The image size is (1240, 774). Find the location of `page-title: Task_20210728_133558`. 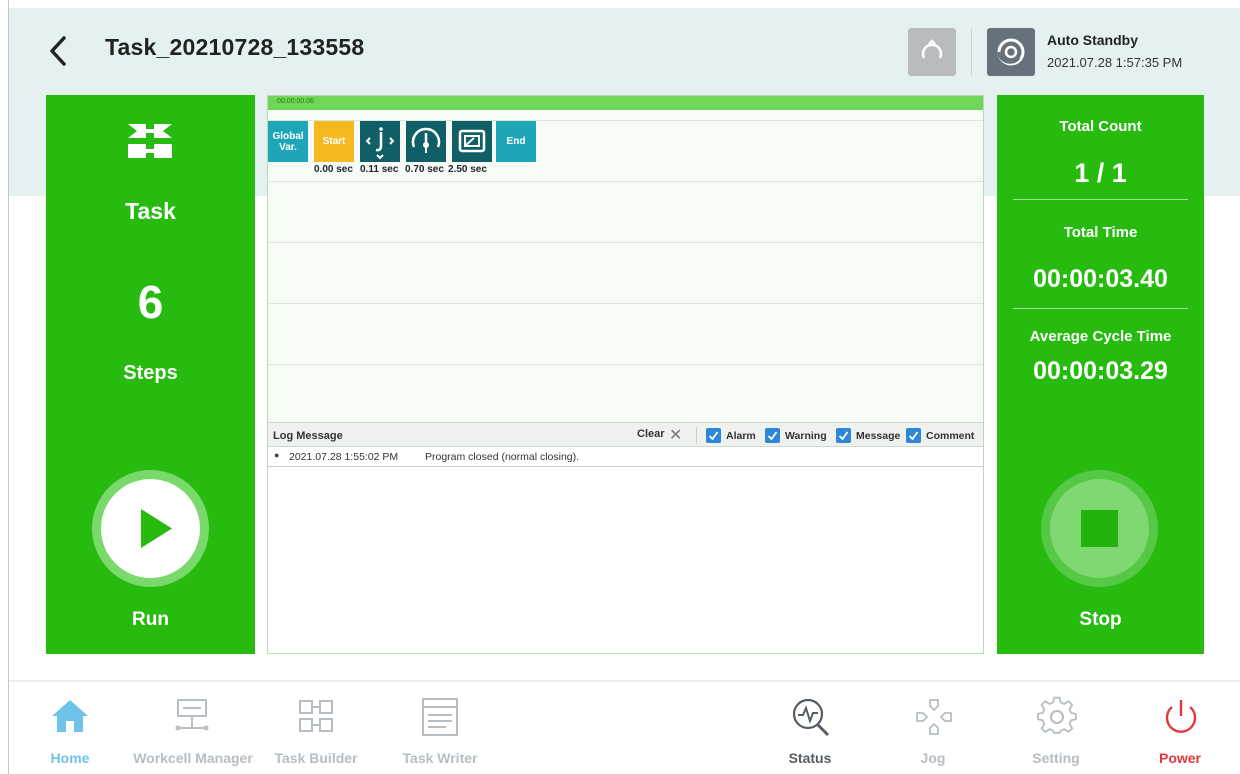

page-title: Task_20210728_133558 is located at coordinates (235, 47).